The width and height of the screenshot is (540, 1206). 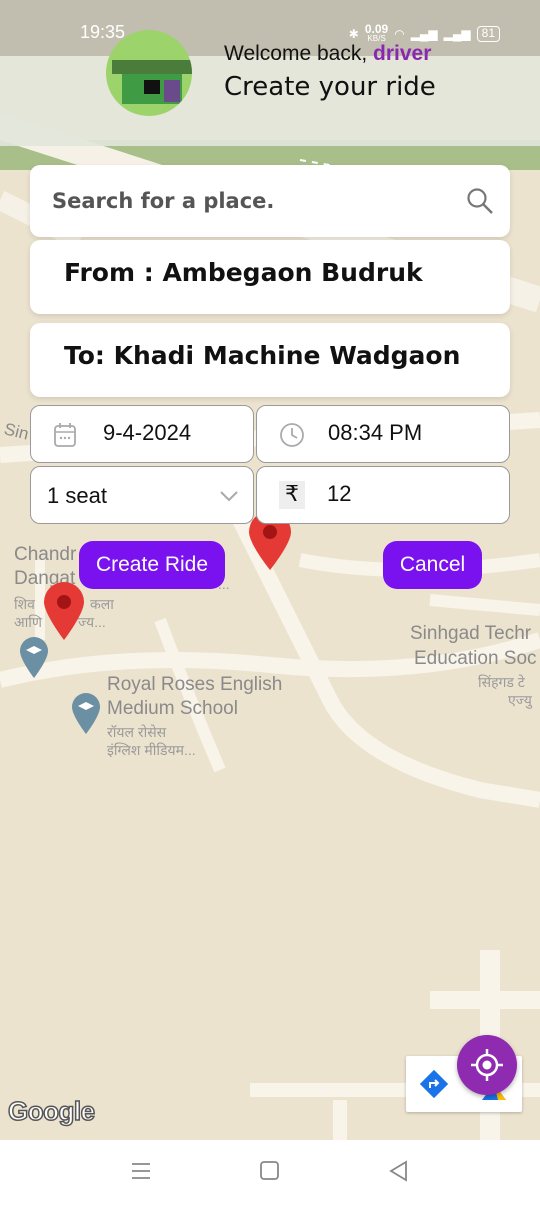 I want to click on battery-icon: 81, so click(x=488, y=34).